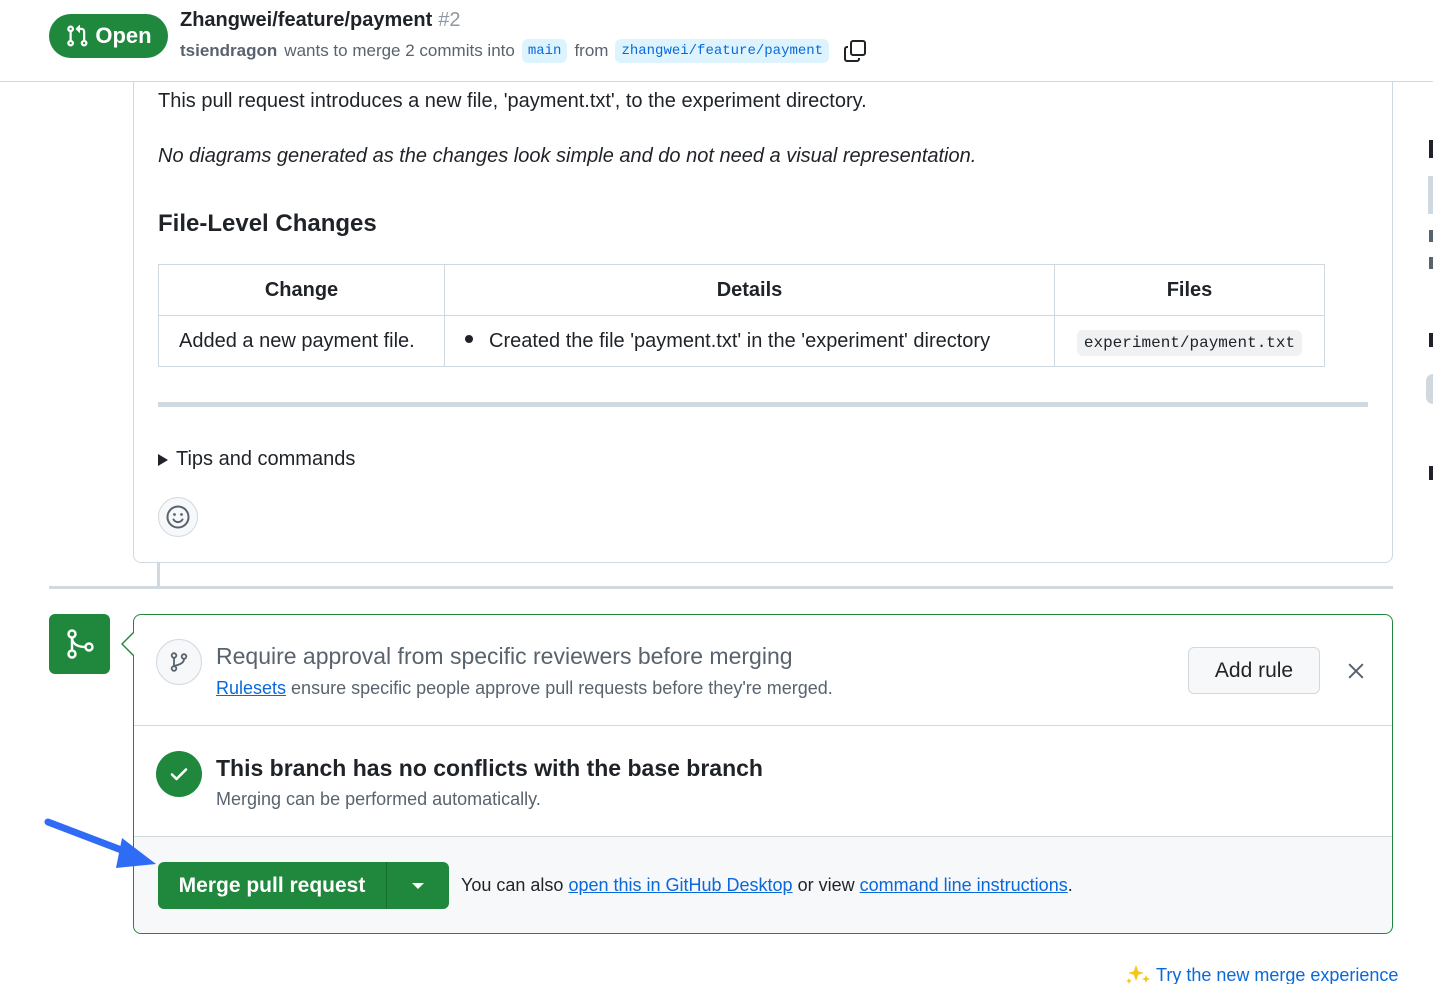 The width and height of the screenshot is (1433, 984). What do you see at coordinates (964, 885) in the screenshot?
I see `command-line-link: command line instructions` at bounding box center [964, 885].